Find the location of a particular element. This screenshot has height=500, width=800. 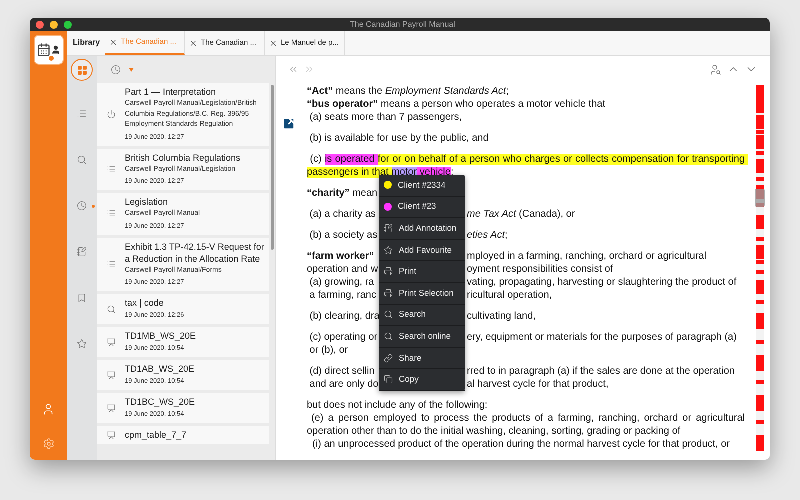

menu-item: Search is located at coordinates (422, 315).